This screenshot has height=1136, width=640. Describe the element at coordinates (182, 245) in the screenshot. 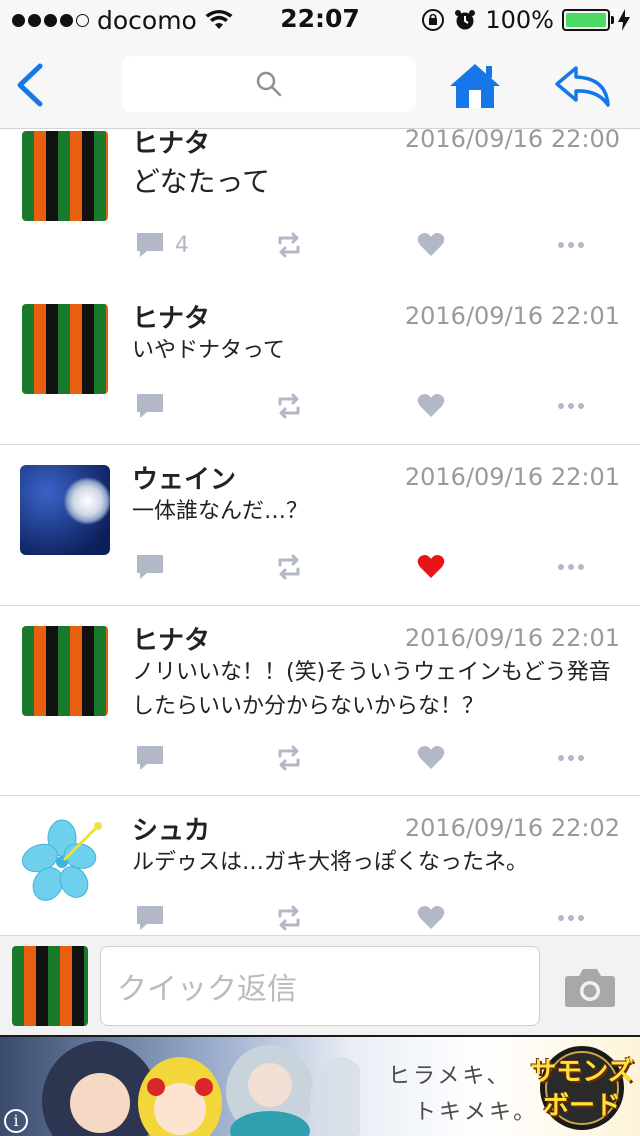

I see `reply-count: 4` at that location.